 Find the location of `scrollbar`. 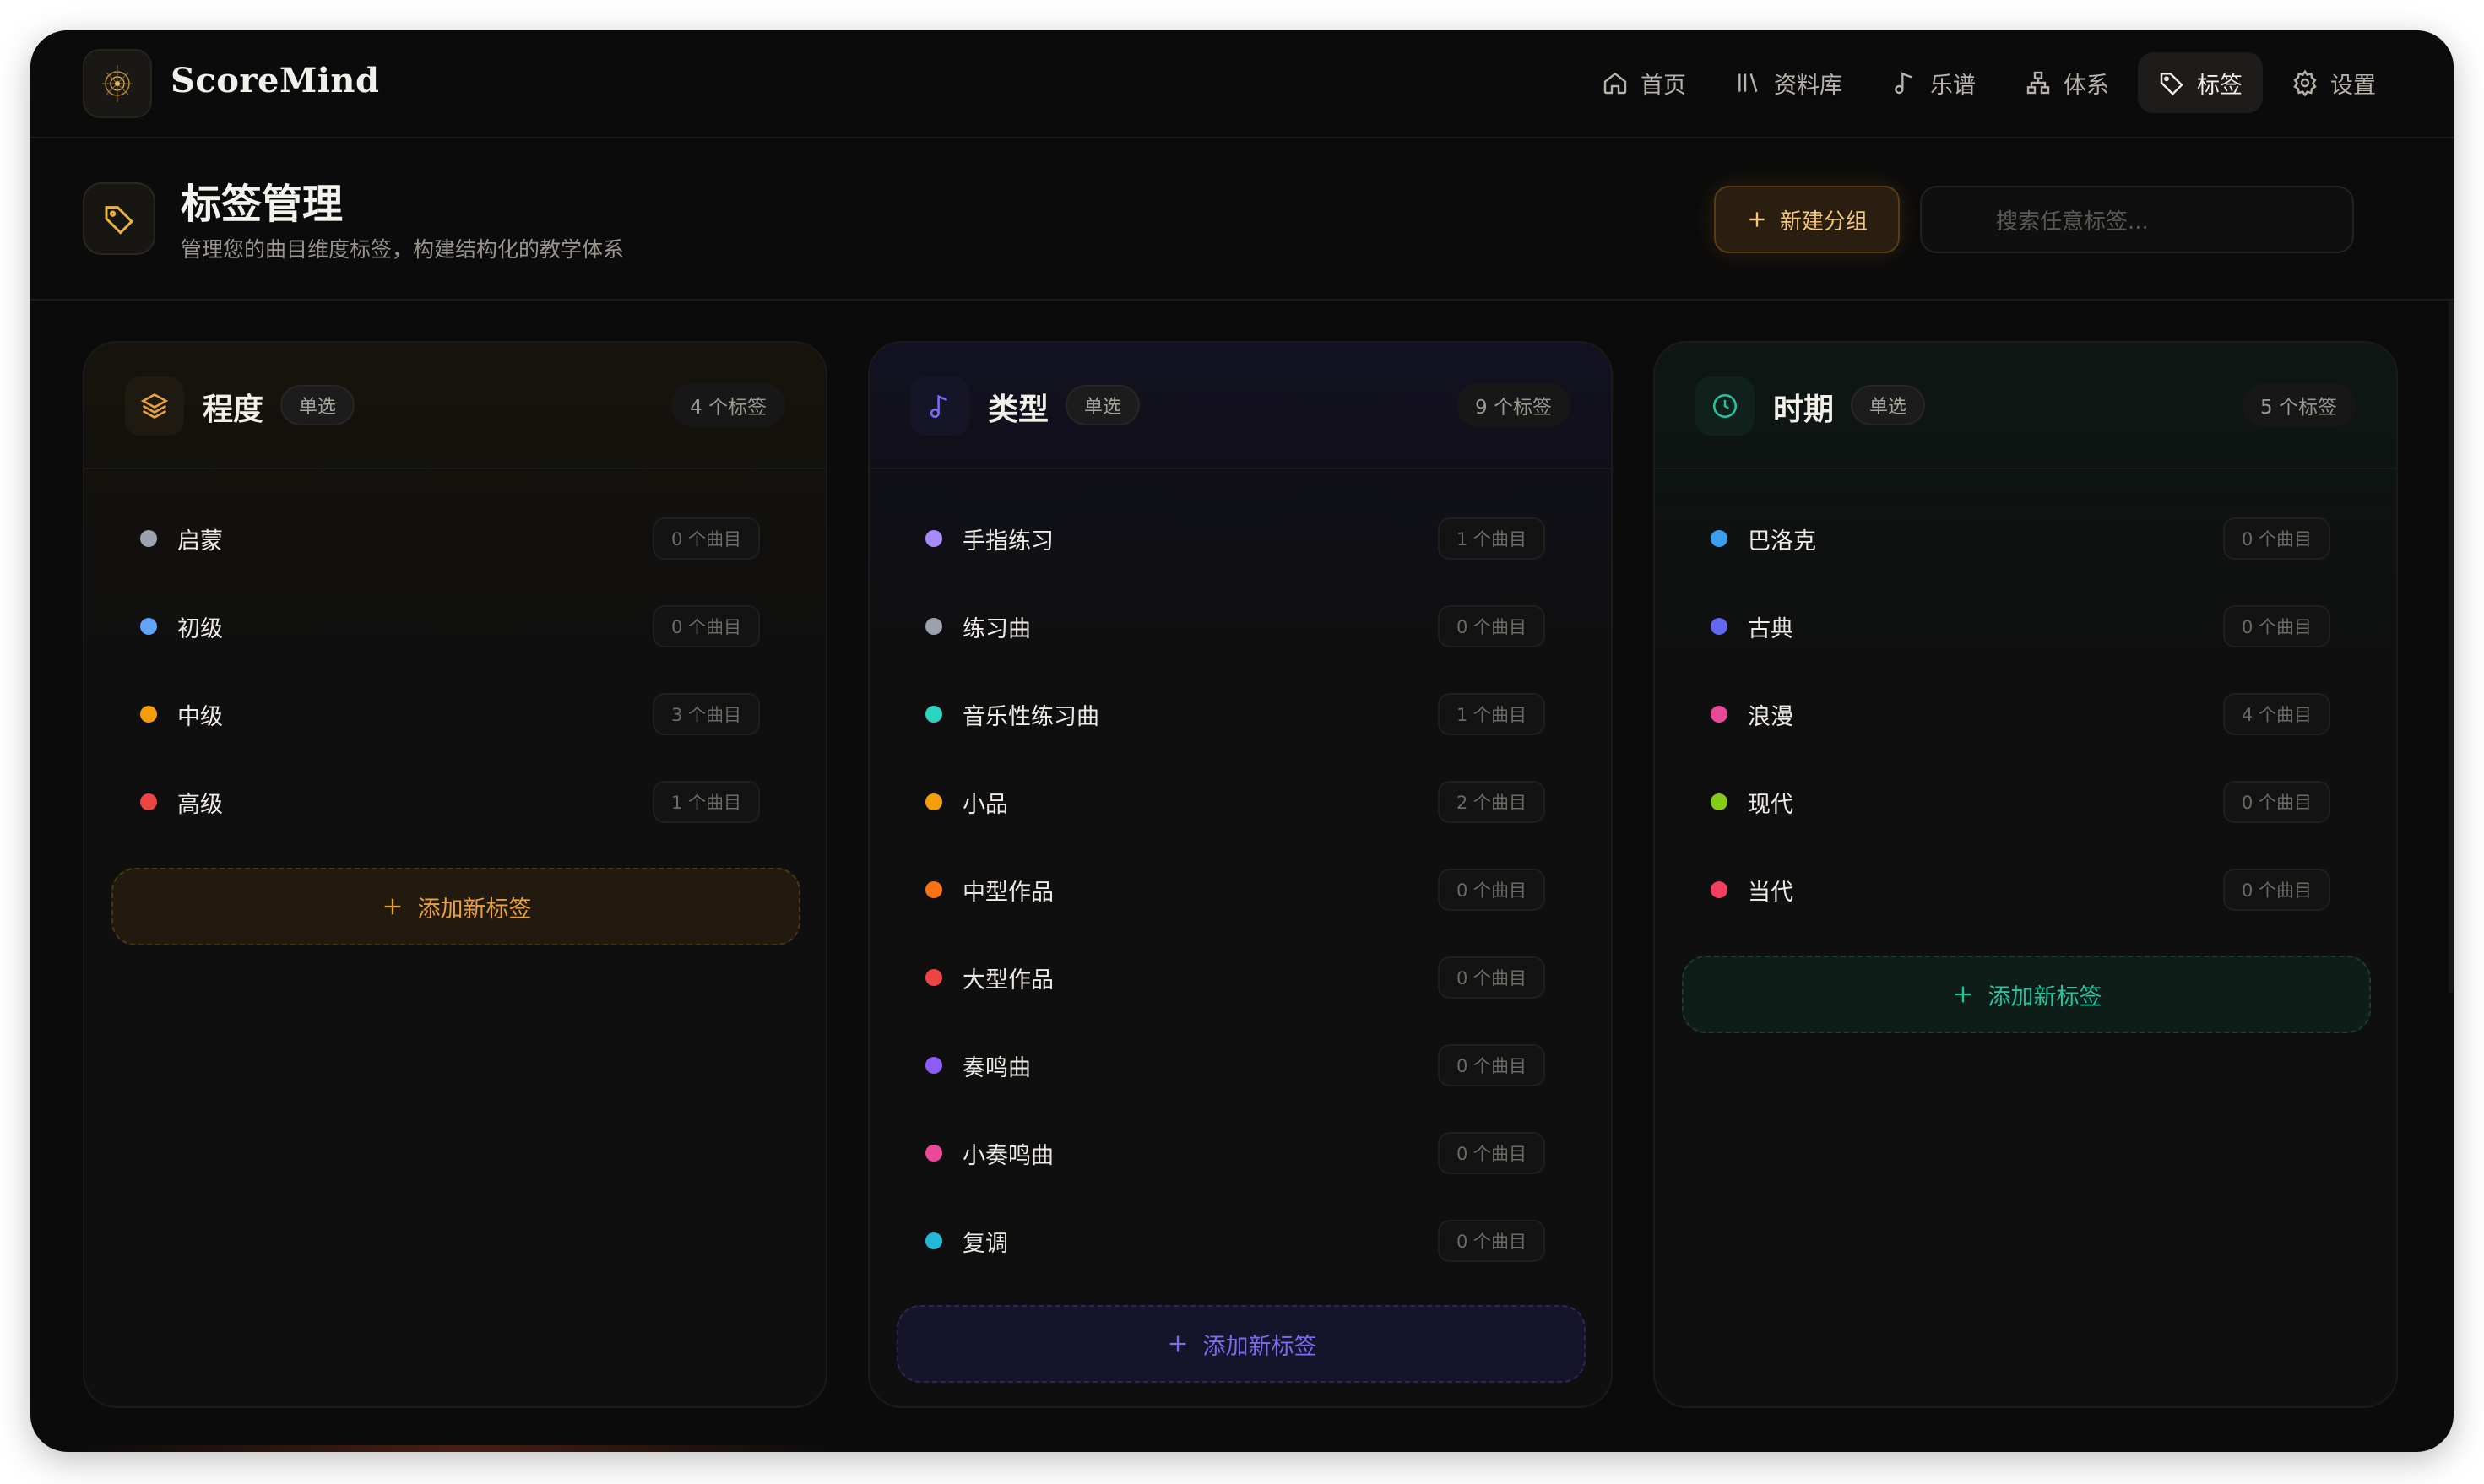

scrollbar is located at coordinates (2451, 647).